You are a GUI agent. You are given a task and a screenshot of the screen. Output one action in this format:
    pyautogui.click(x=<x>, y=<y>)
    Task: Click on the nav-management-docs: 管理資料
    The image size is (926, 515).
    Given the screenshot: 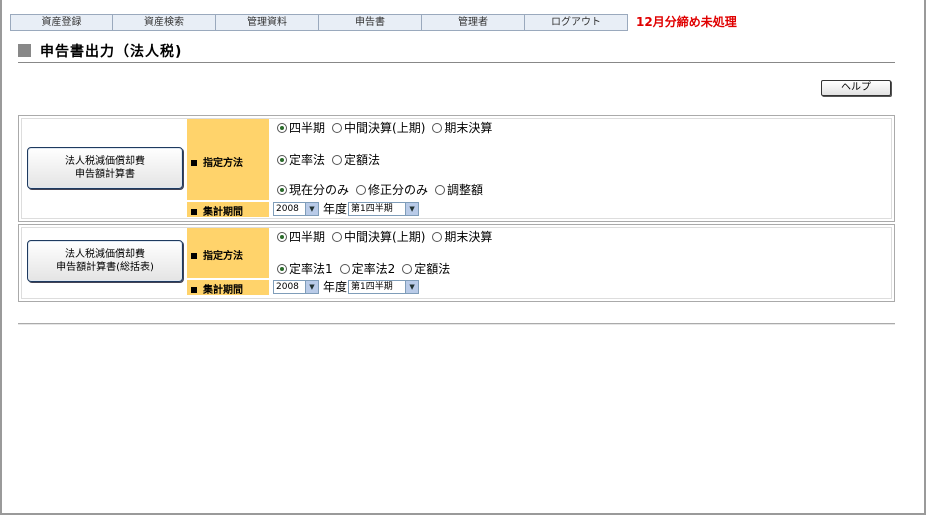 What is the action you would take?
    pyautogui.click(x=267, y=22)
    